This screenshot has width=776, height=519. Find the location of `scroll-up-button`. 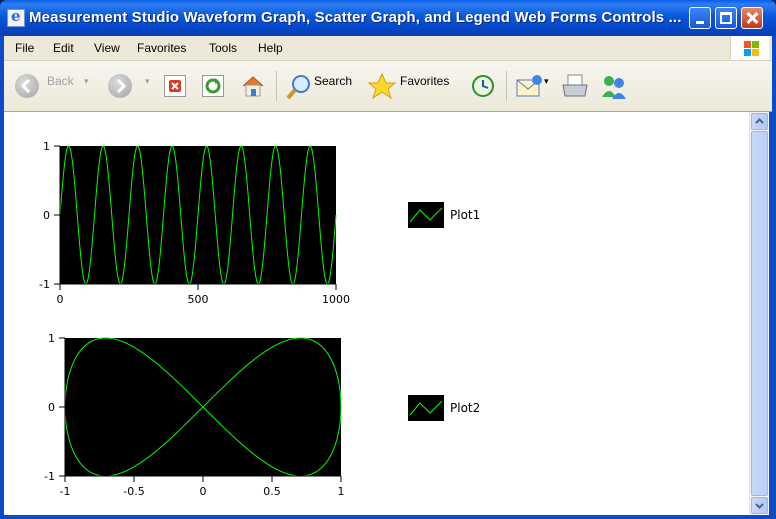

scroll-up-button is located at coordinates (759, 121).